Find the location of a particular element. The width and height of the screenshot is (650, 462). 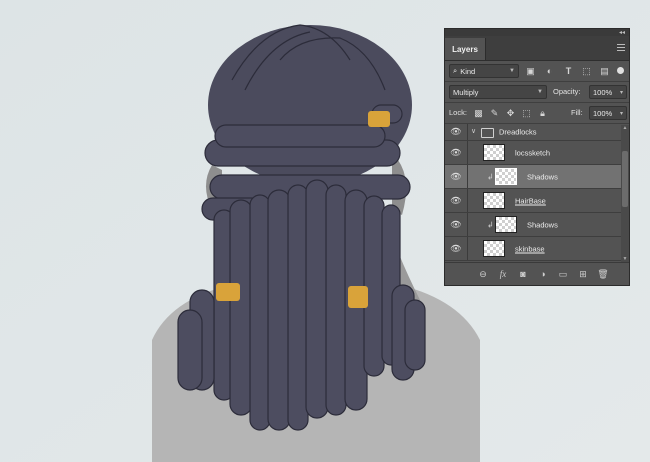

folder-icon is located at coordinates (487, 133).